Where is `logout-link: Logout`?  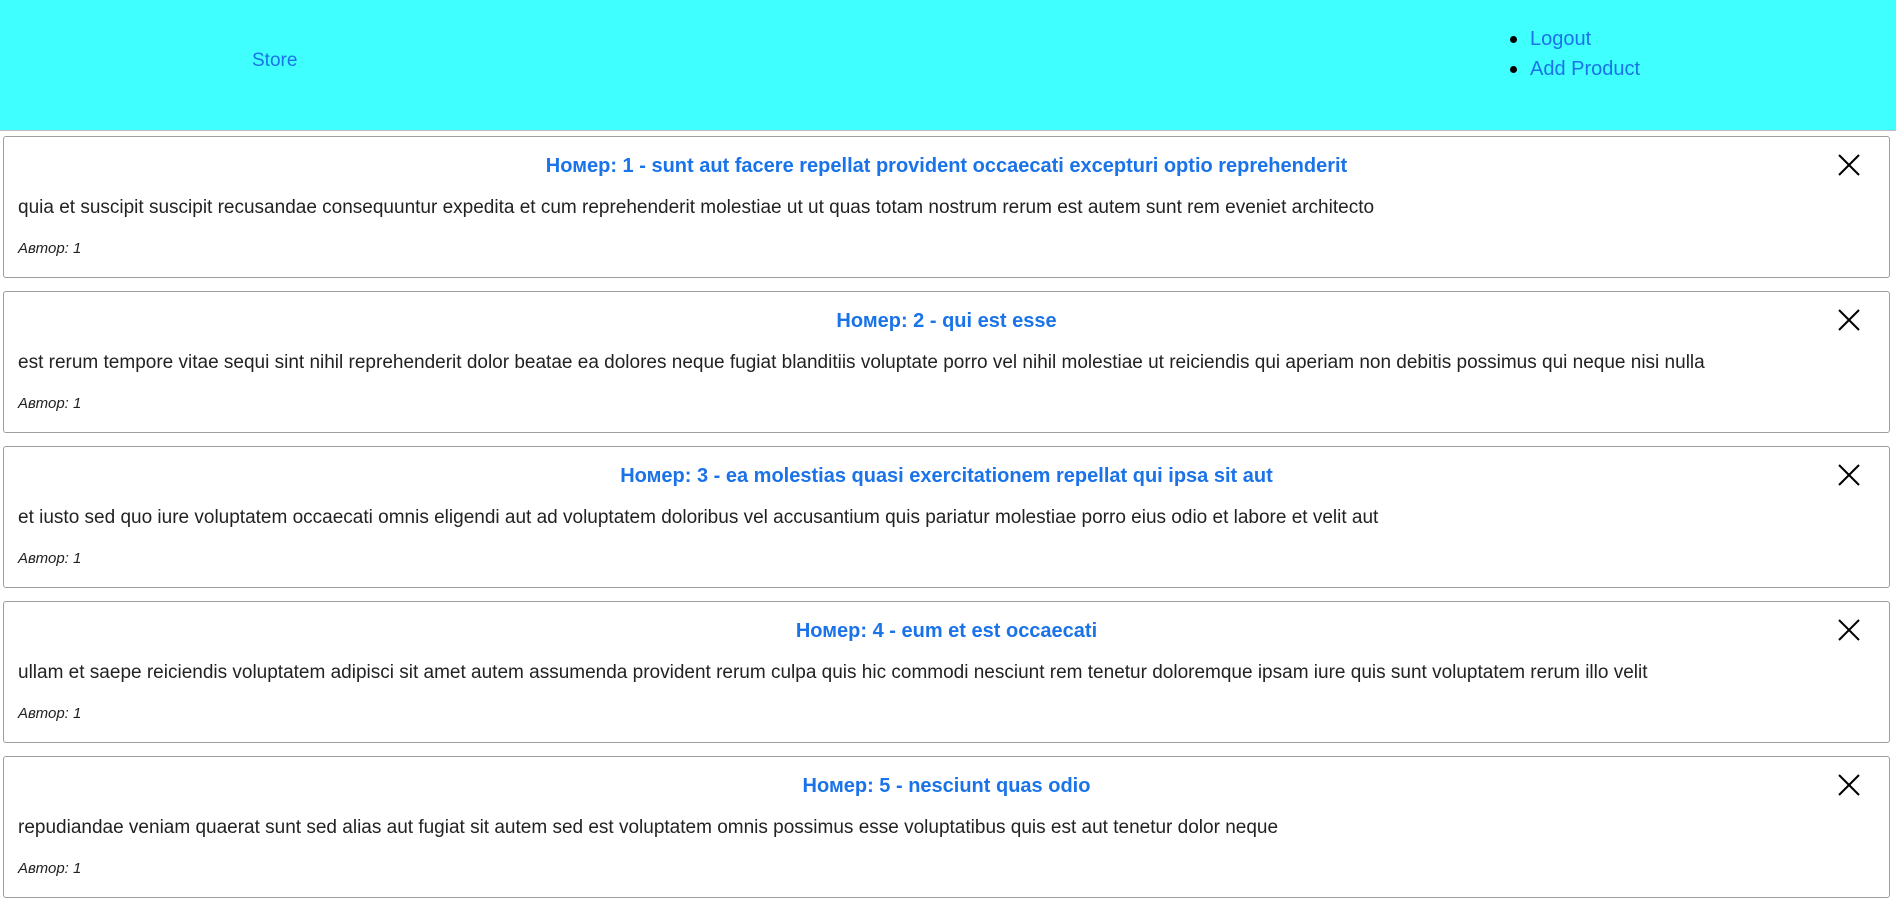 logout-link: Logout is located at coordinates (1560, 39).